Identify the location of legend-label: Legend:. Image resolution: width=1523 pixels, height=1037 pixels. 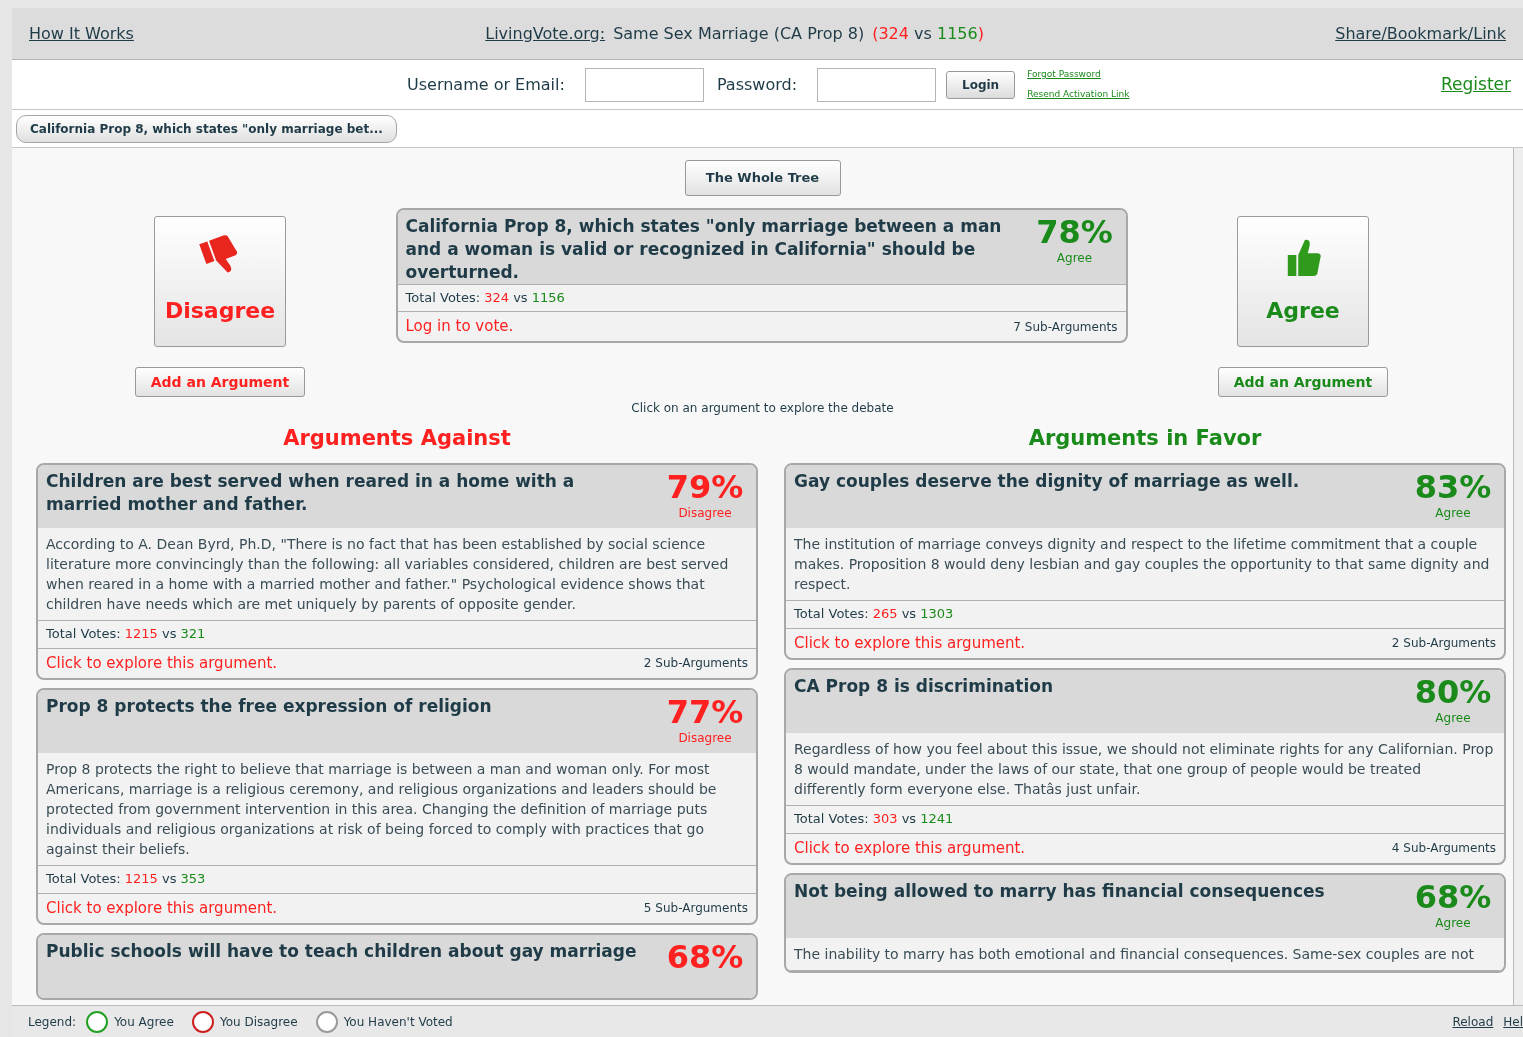
(52, 1022).